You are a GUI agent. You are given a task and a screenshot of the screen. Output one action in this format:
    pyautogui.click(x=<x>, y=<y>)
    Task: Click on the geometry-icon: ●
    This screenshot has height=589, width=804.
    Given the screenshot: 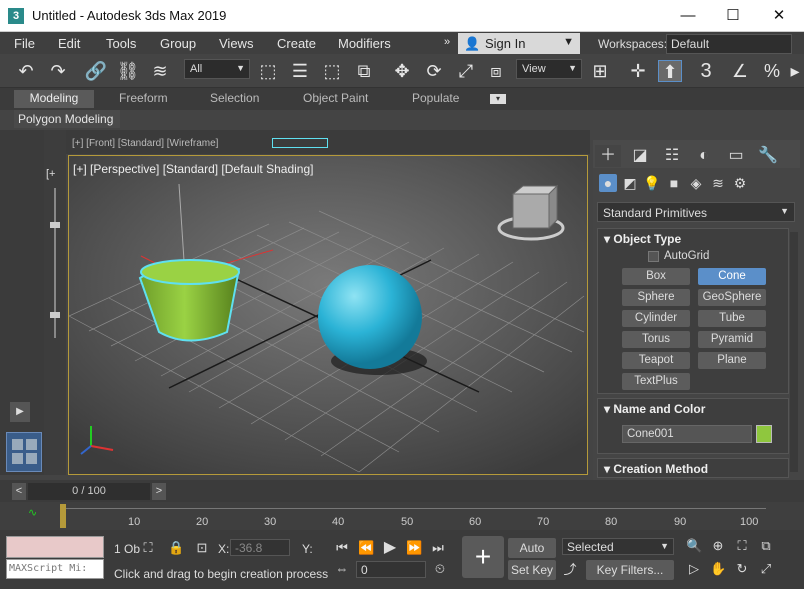 What is the action you would take?
    pyautogui.click(x=608, y=183)
    